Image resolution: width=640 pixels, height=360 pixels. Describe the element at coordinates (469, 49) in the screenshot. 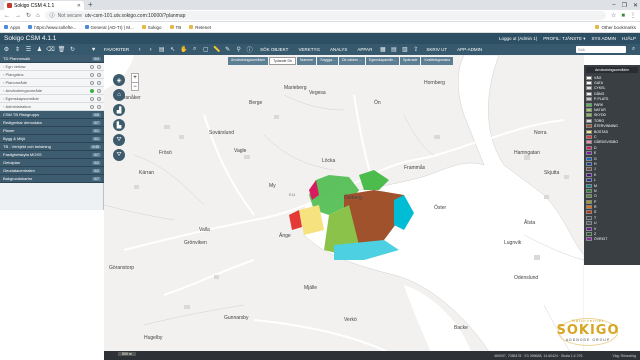

I see `app-admin-button: APP-ADMIN` at that location.